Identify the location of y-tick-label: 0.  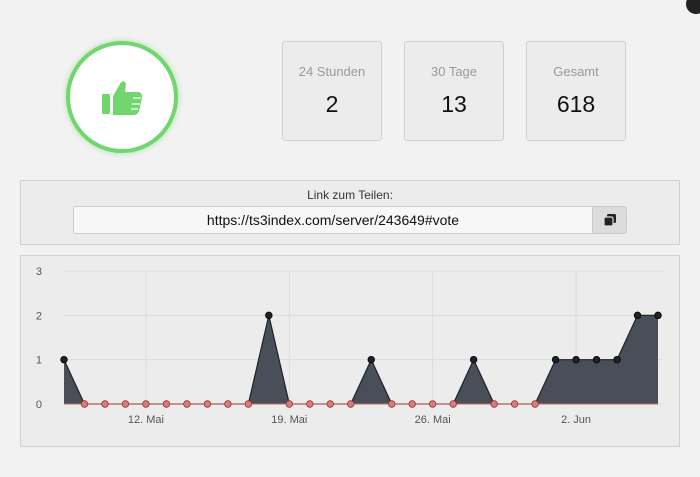
(39, 405).